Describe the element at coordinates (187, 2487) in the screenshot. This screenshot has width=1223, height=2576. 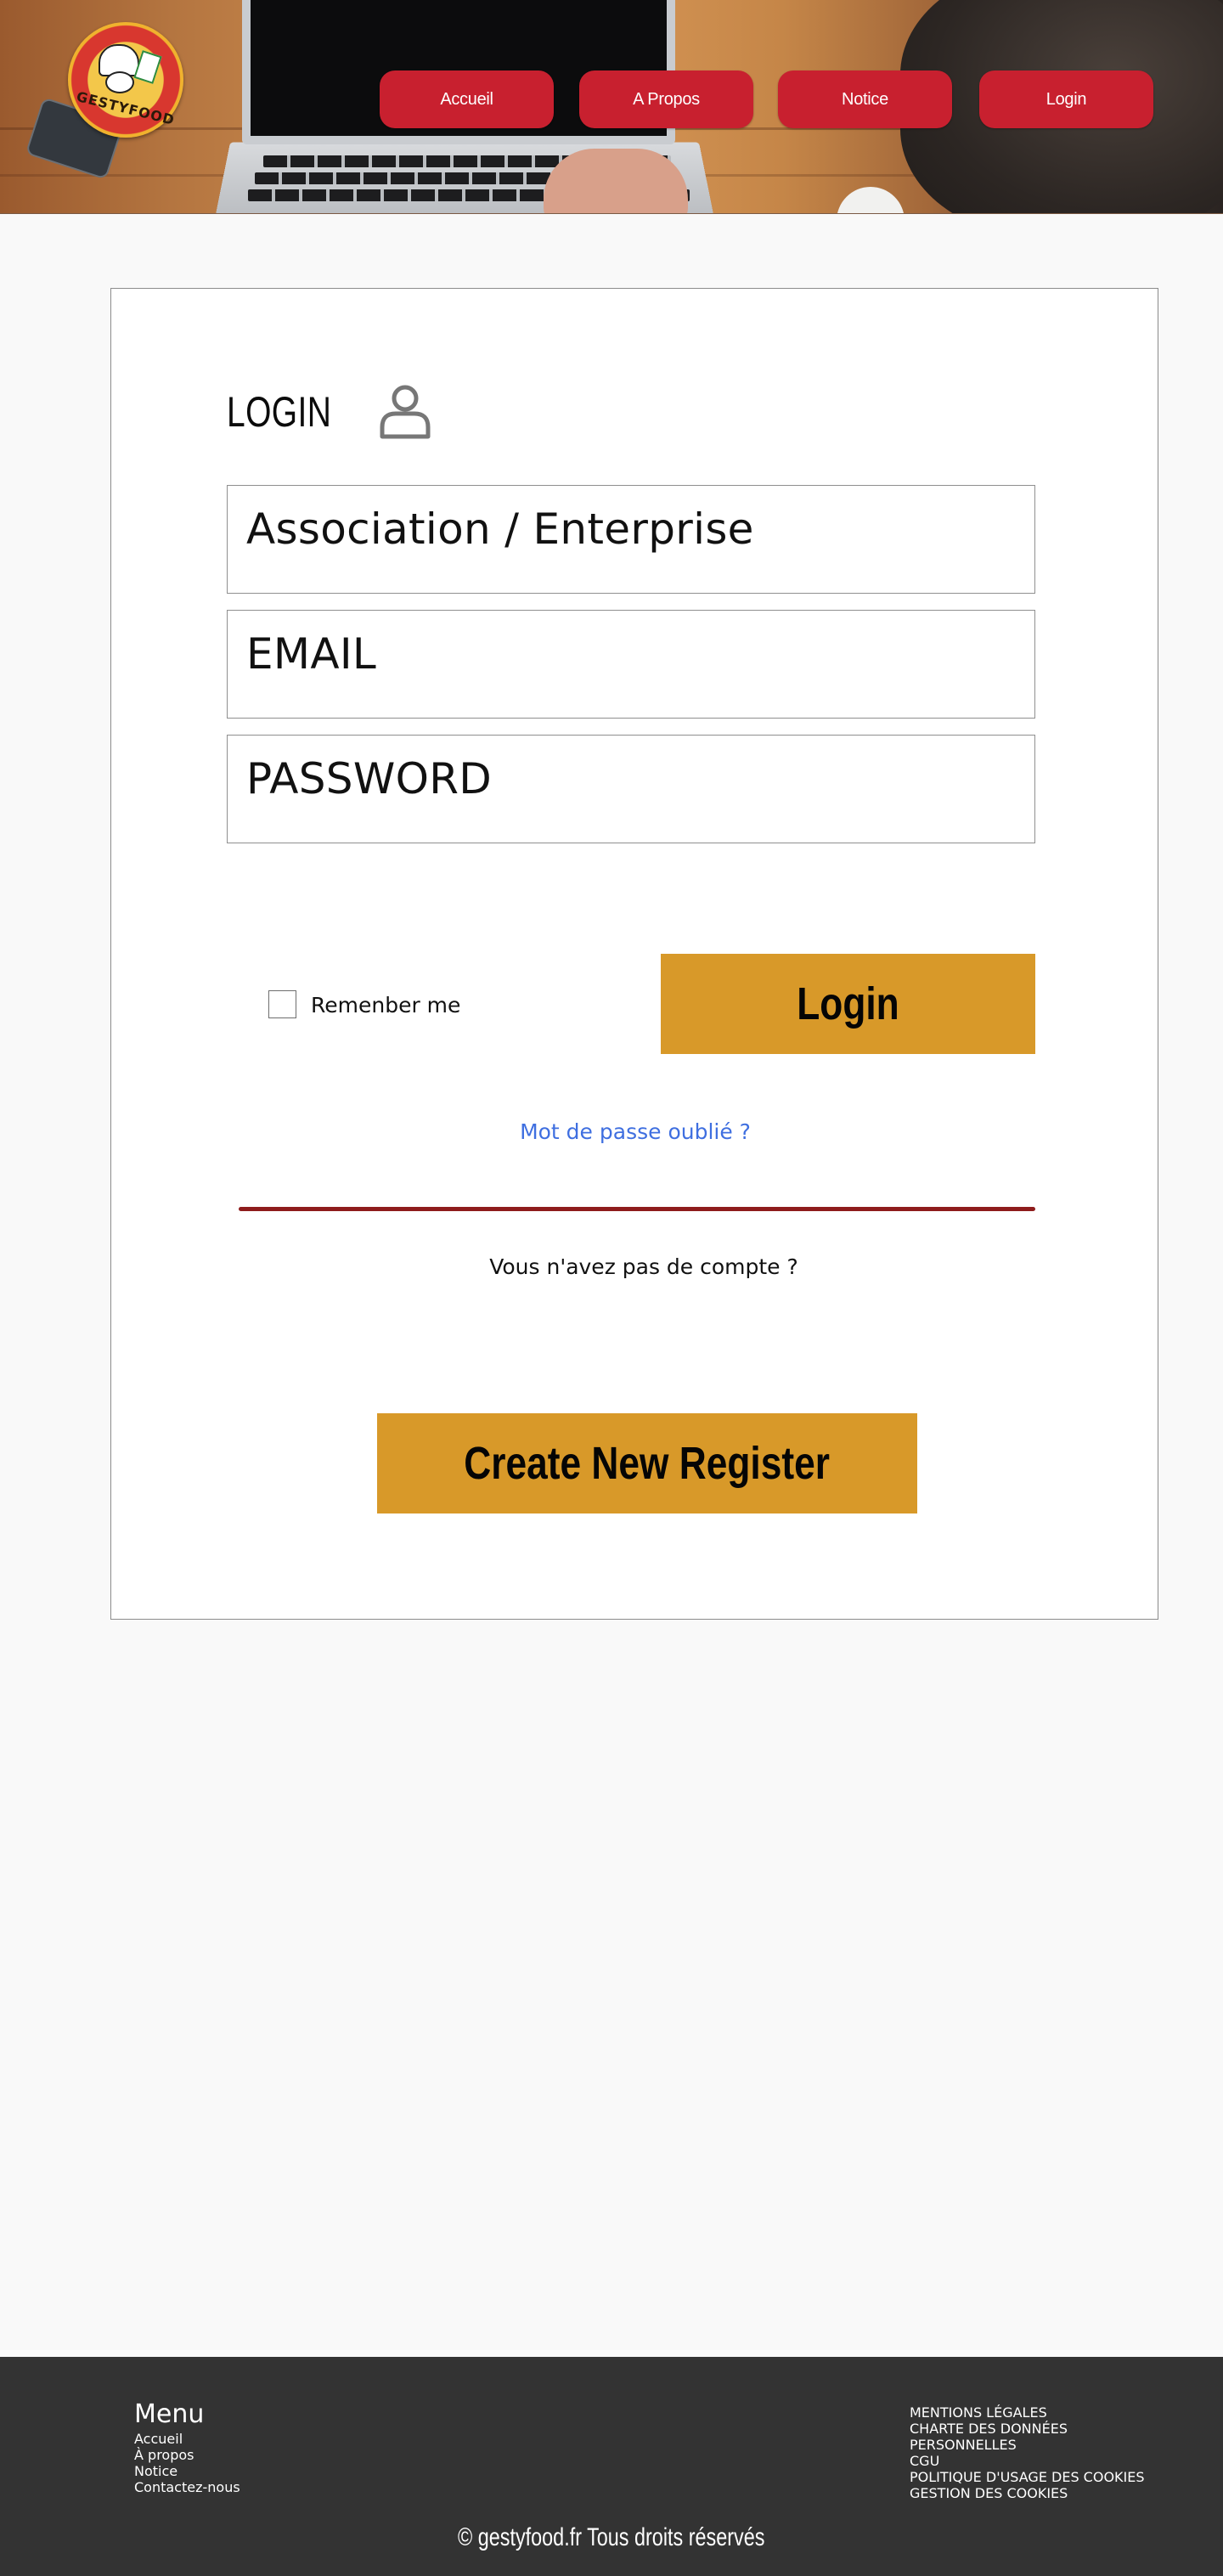
I see `footer-link-contact: Contactez-nous` at that location.